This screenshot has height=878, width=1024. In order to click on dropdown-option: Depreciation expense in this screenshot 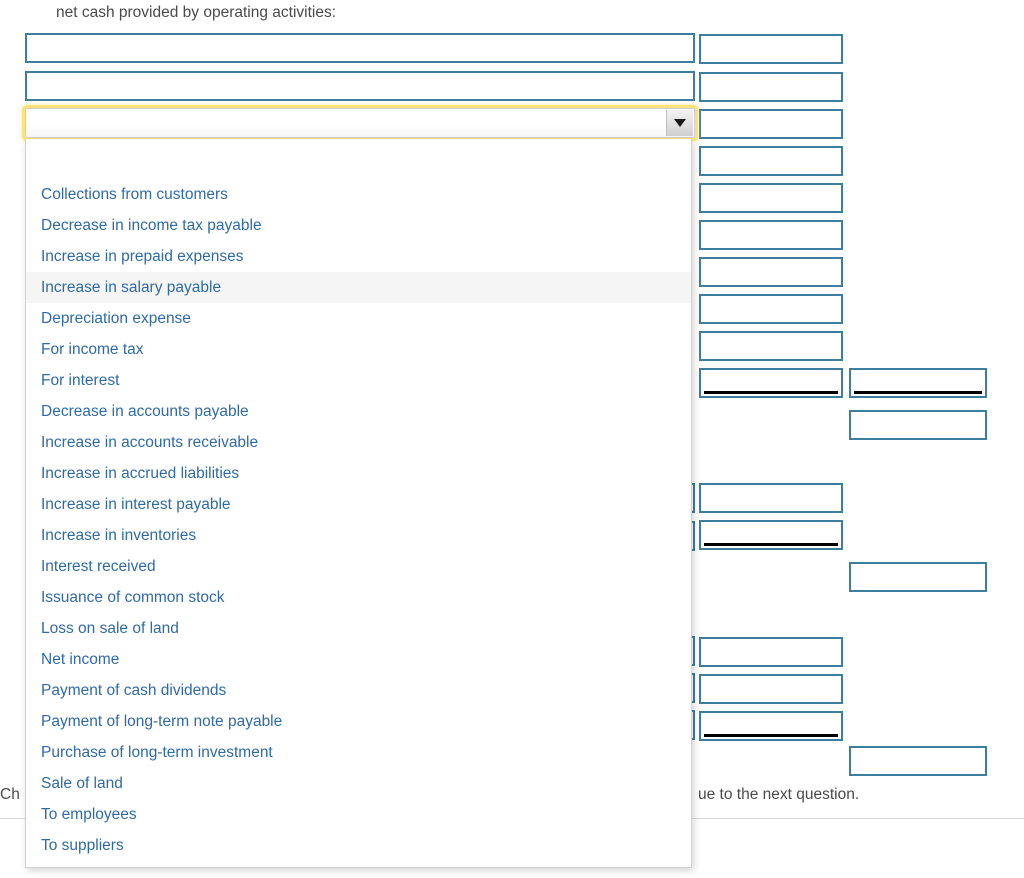, I will do `click(358, 318)`.